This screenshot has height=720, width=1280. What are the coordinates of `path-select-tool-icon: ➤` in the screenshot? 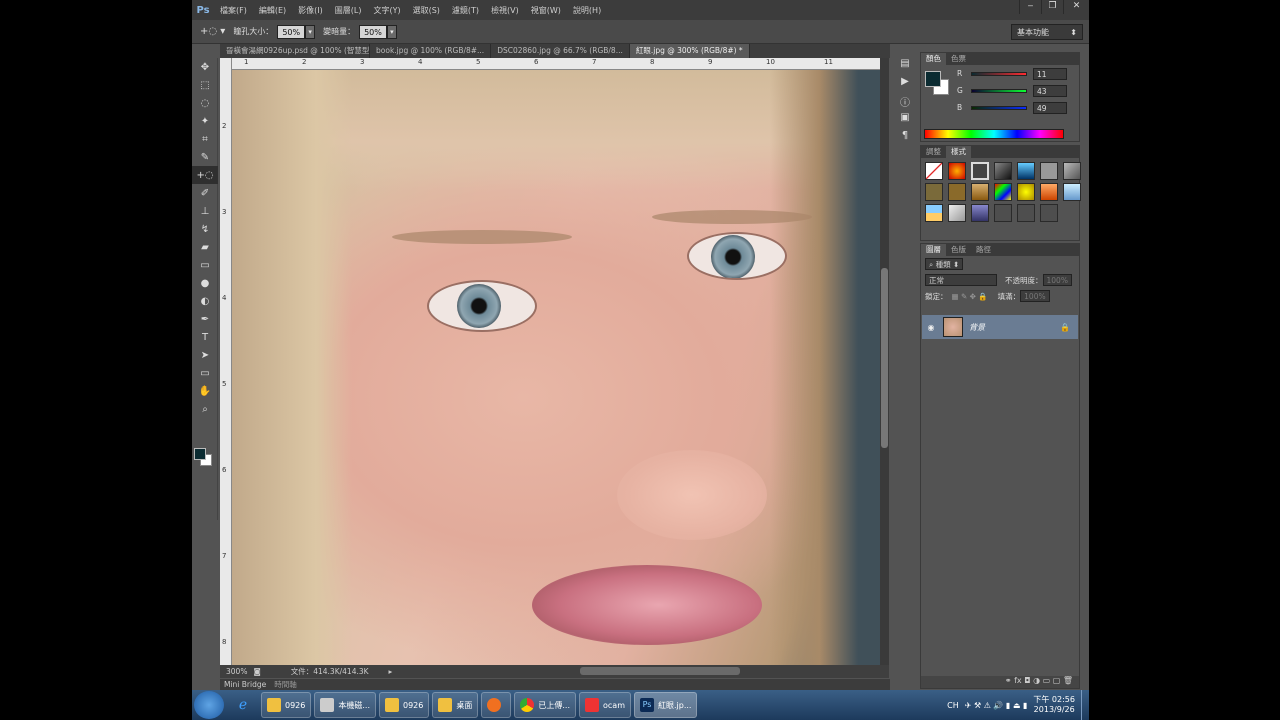 It's located at (205, 355).